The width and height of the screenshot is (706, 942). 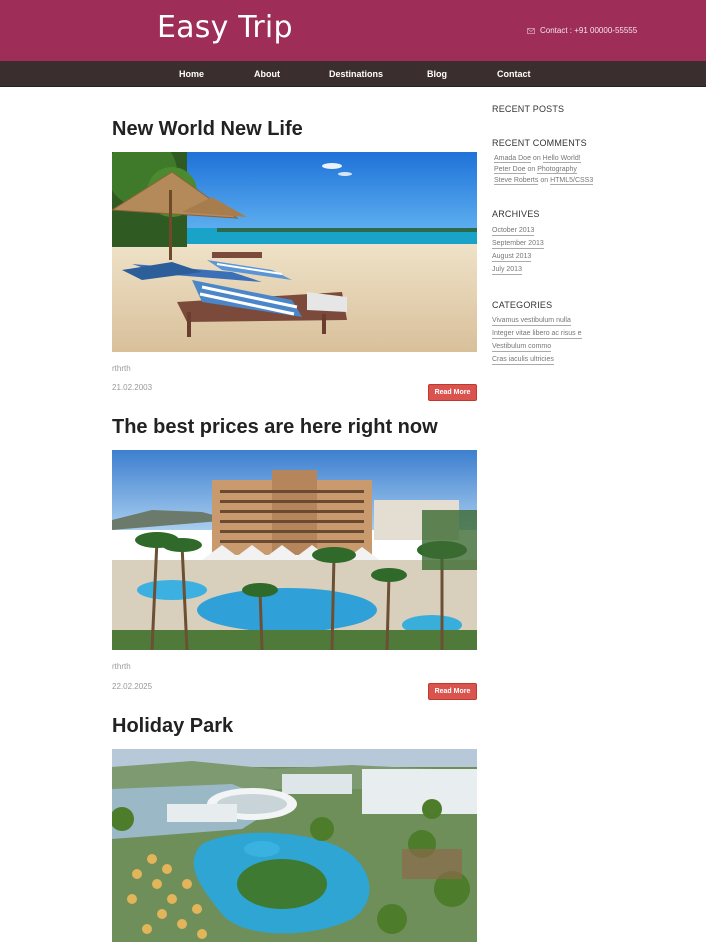 I want to click on archive-link: September 2013, so click(x=518, y=244).